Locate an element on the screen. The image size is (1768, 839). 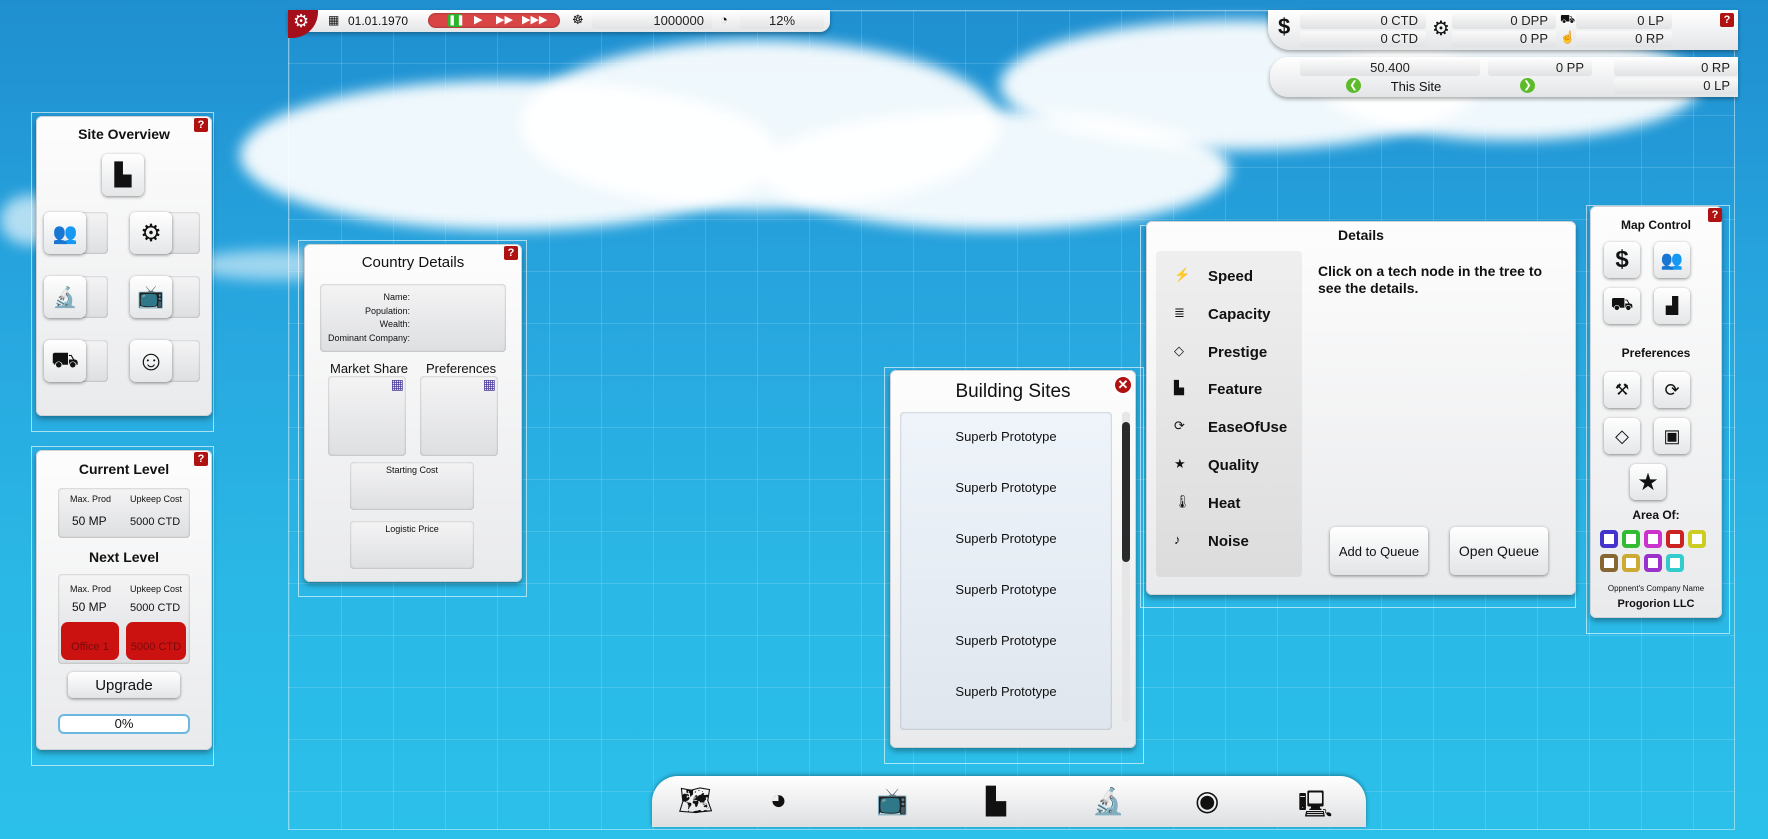
category-label: Capacity is located at coordinates (1239, 314).